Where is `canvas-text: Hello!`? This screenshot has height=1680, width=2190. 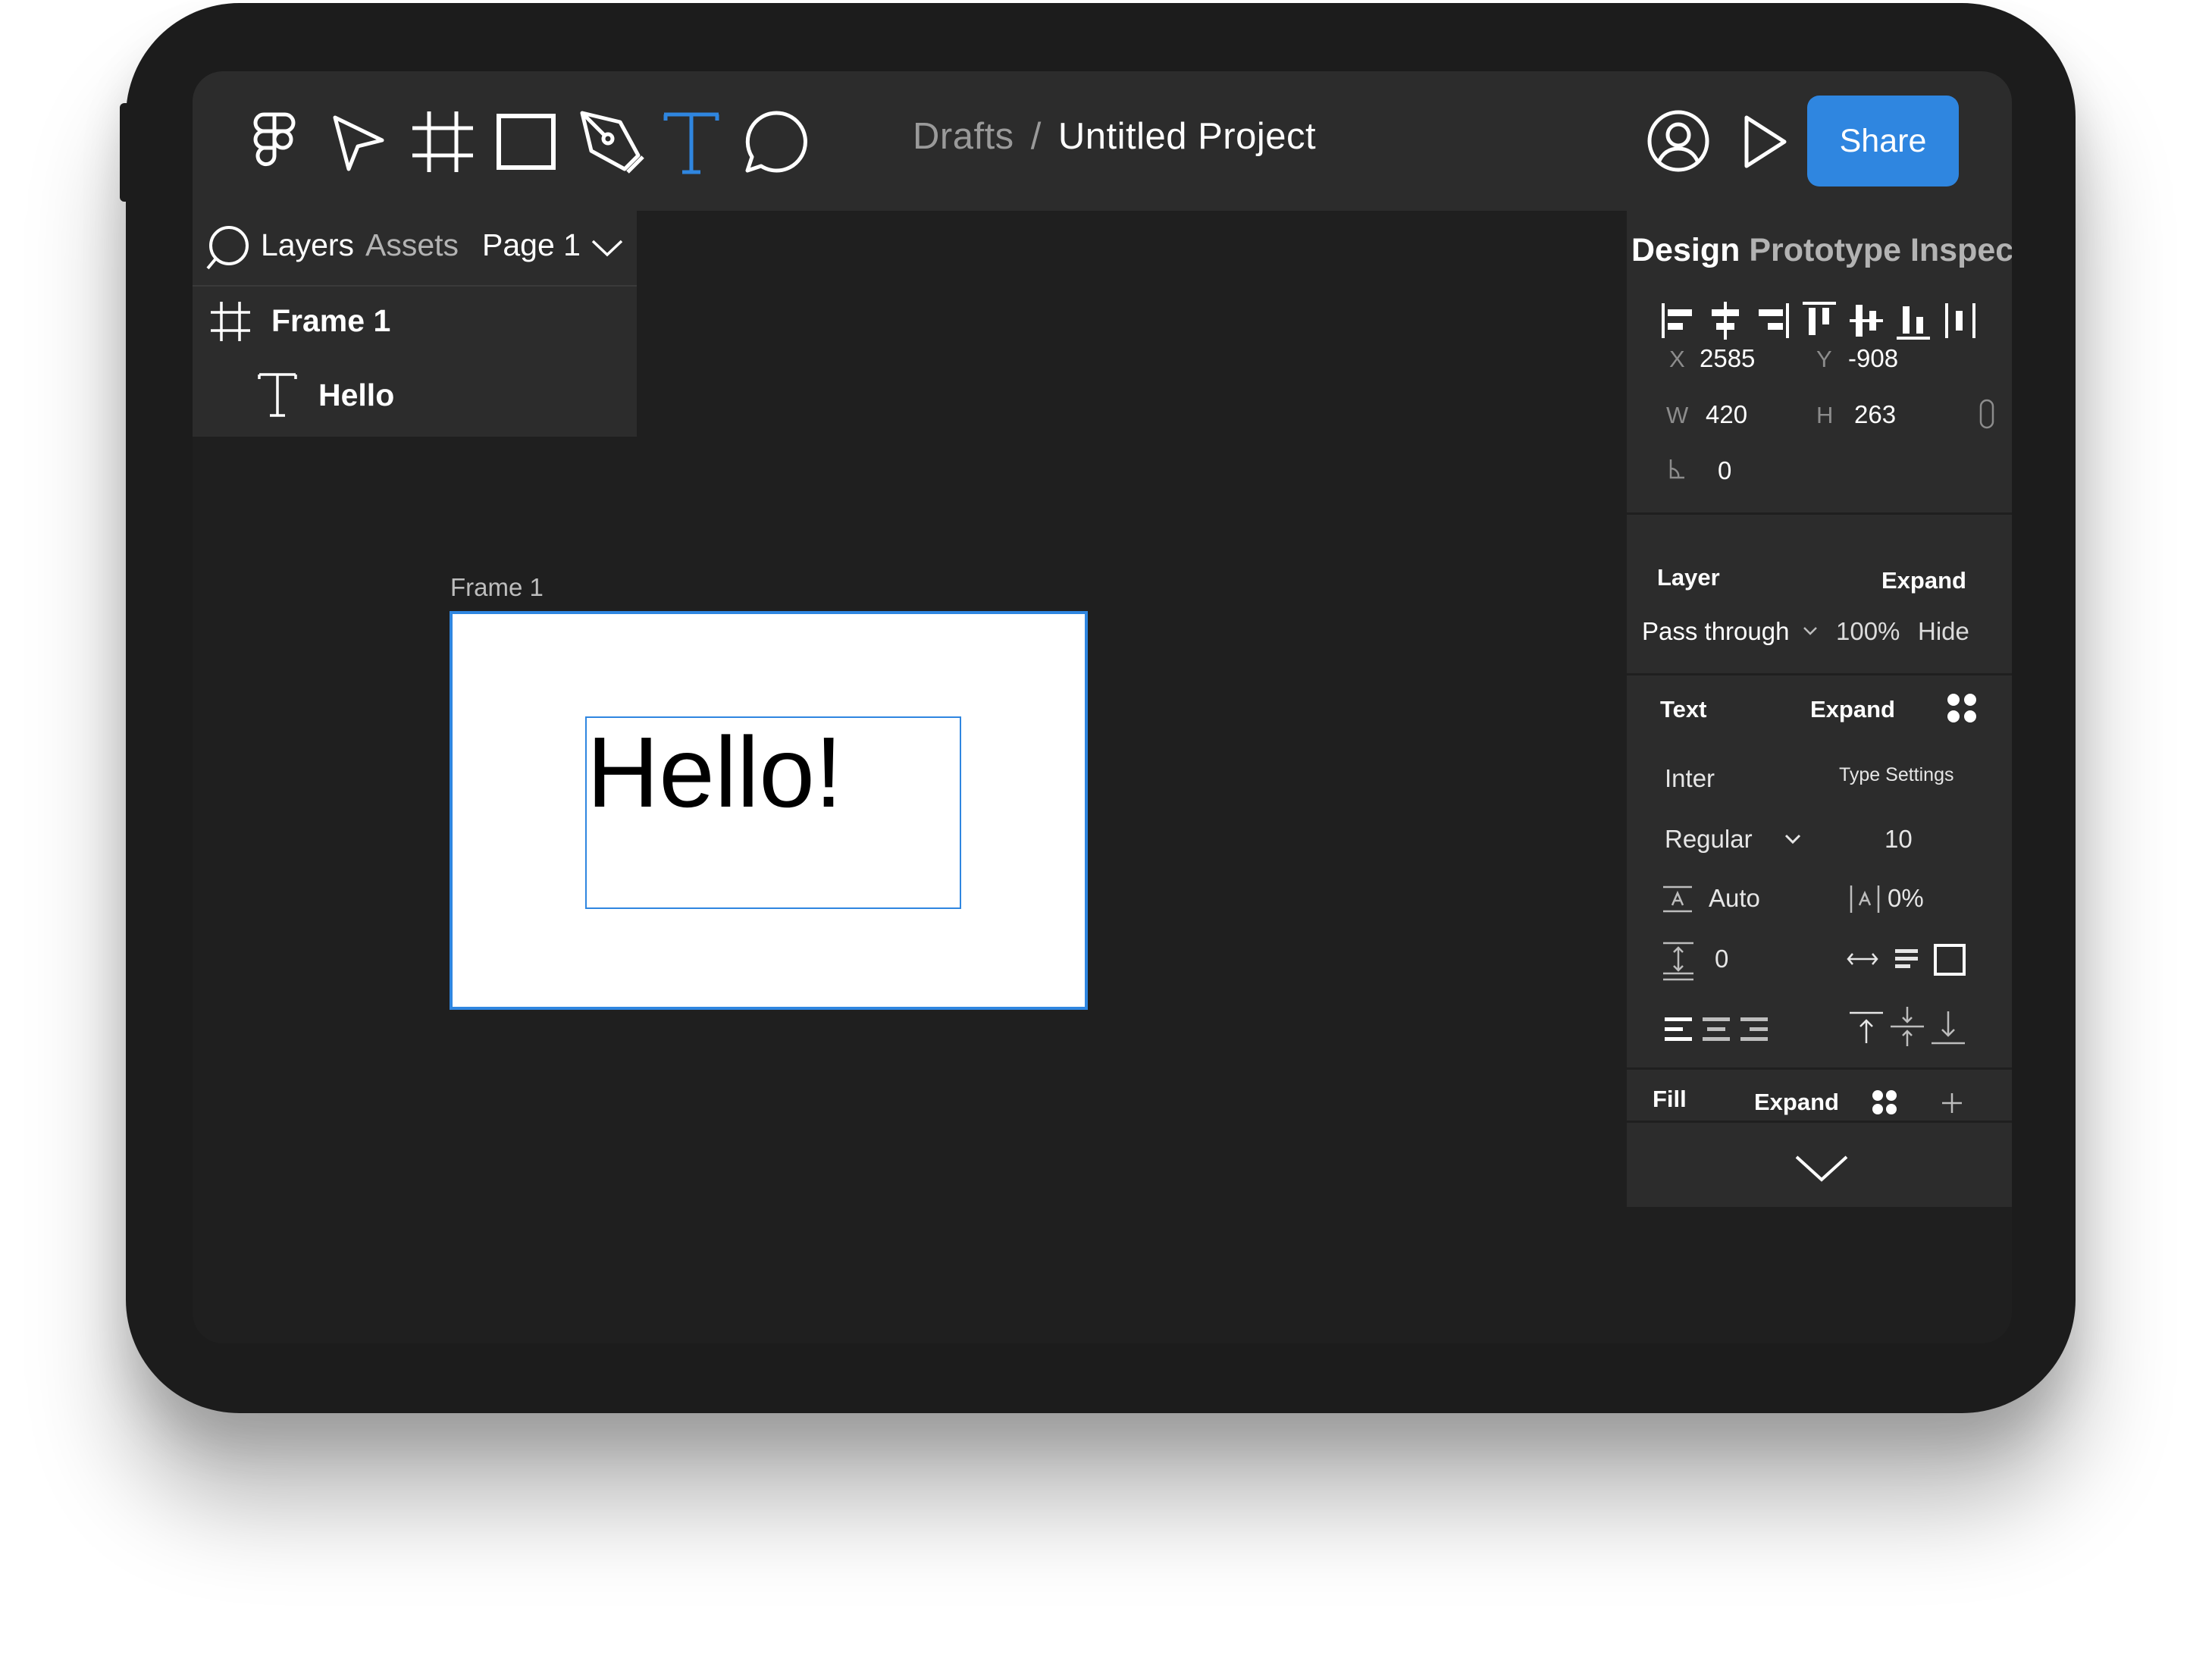
canvas-text: Hello! is located at coordinates (715, 772).